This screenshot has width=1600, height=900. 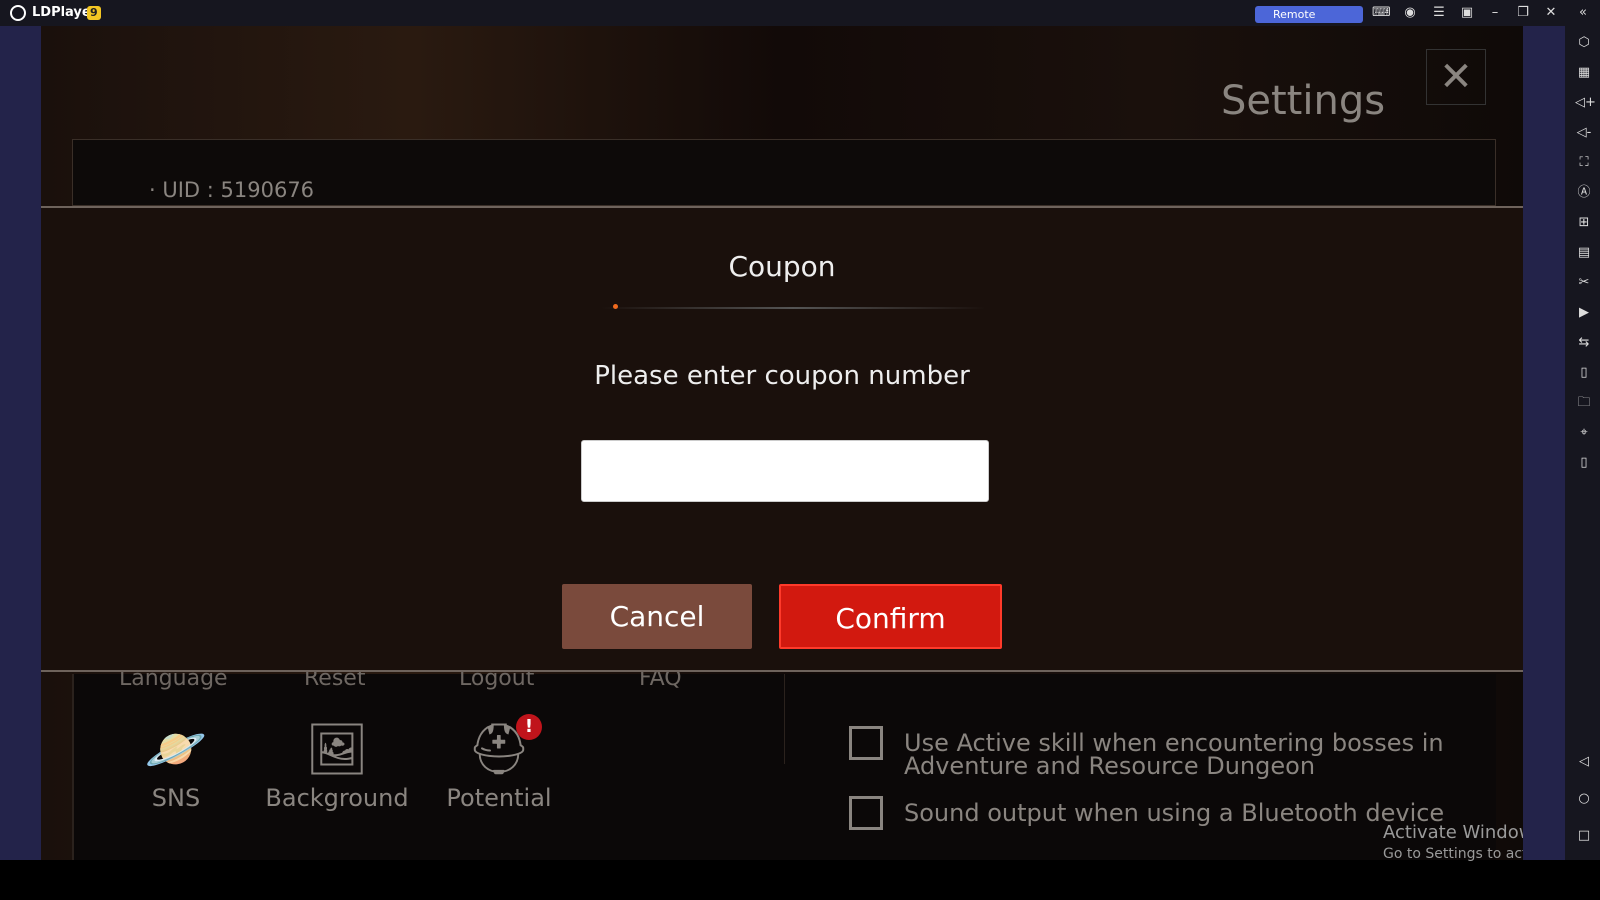 What do you see at coordinates (1495, 12) in the screenshot?
I see `minimize-icon: –` at bounding box center [1495, 12].